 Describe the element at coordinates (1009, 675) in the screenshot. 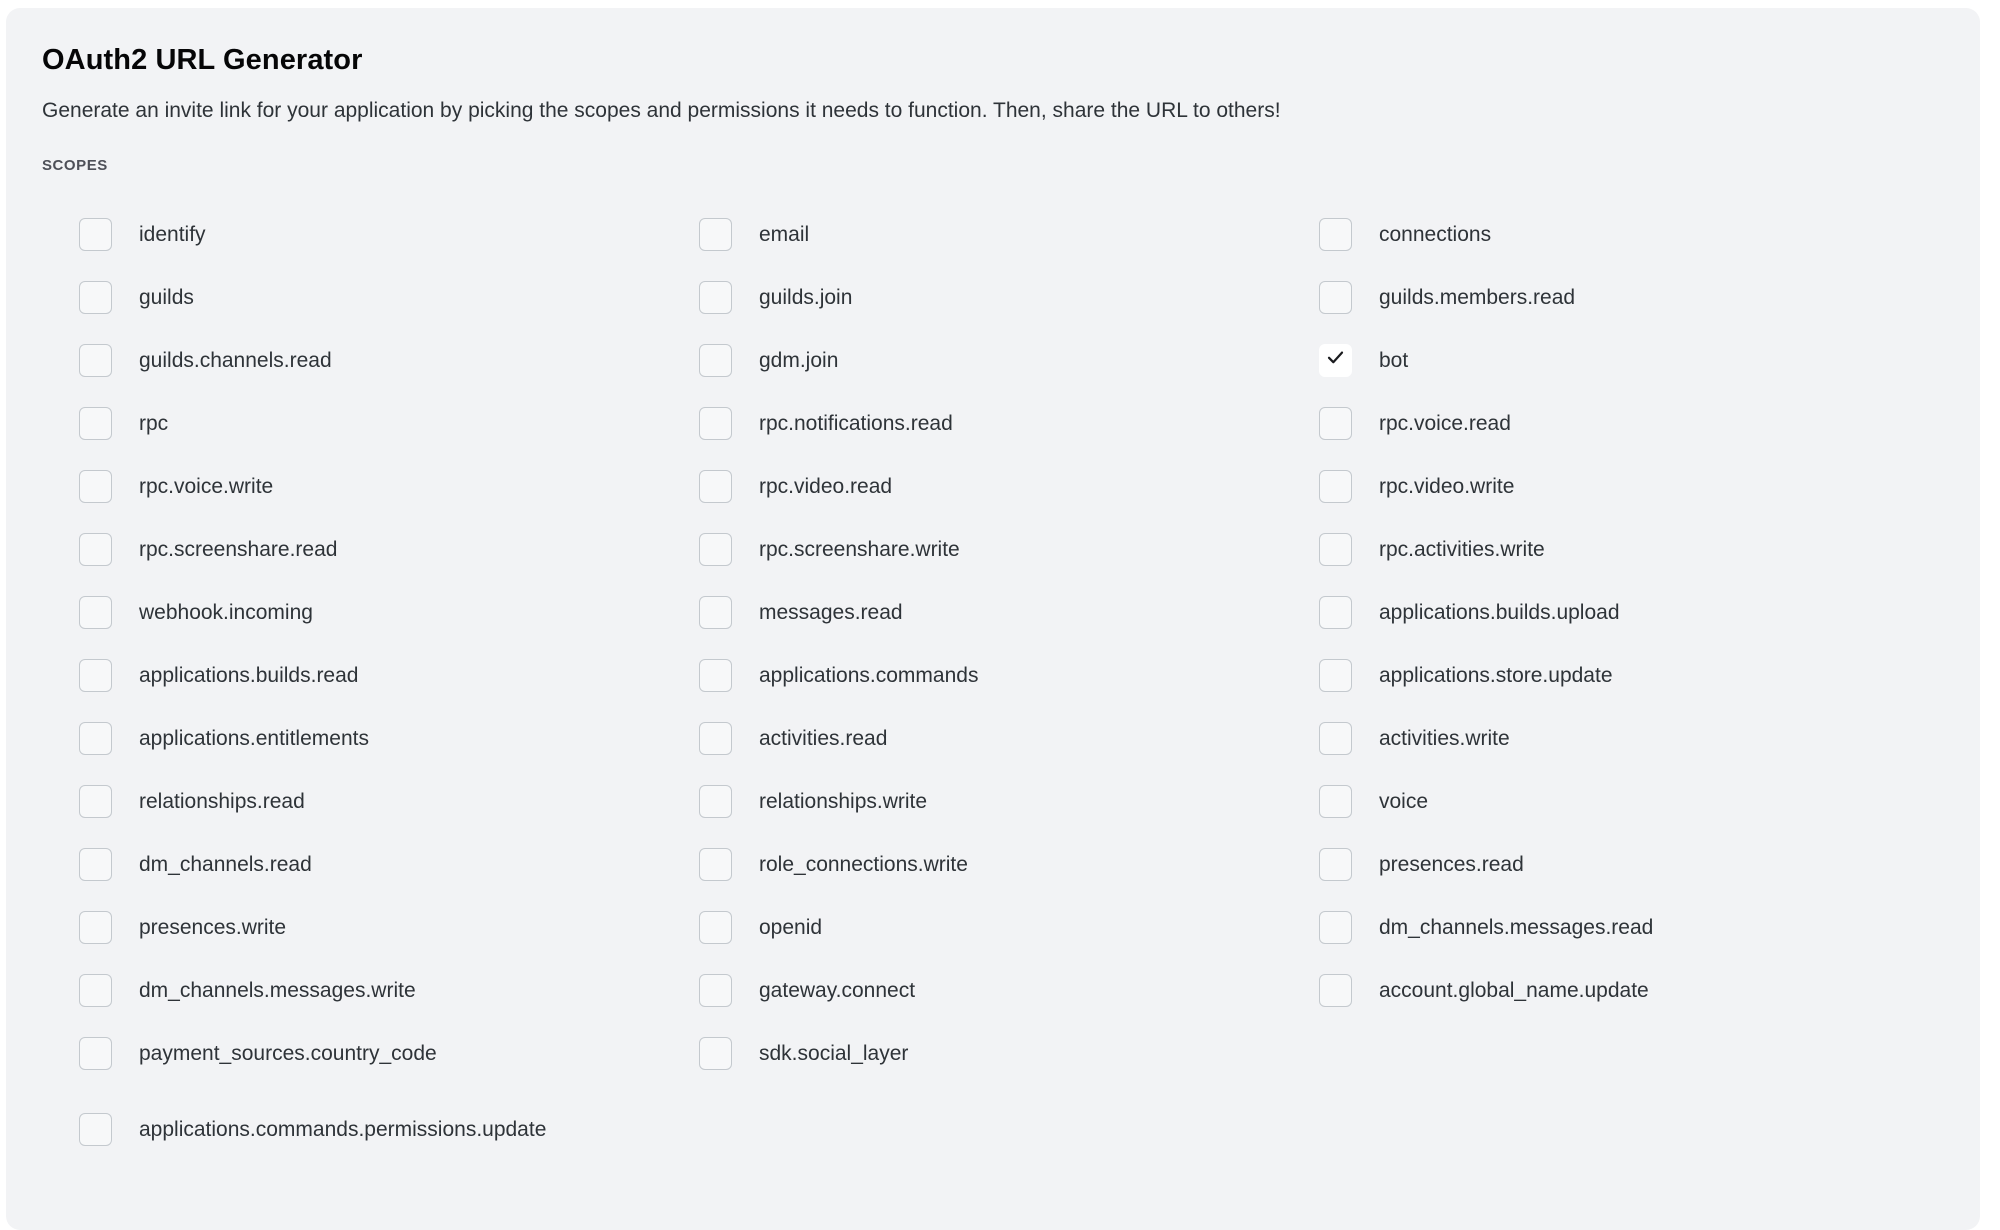

I see `scope-item: applications.commands` at that location.